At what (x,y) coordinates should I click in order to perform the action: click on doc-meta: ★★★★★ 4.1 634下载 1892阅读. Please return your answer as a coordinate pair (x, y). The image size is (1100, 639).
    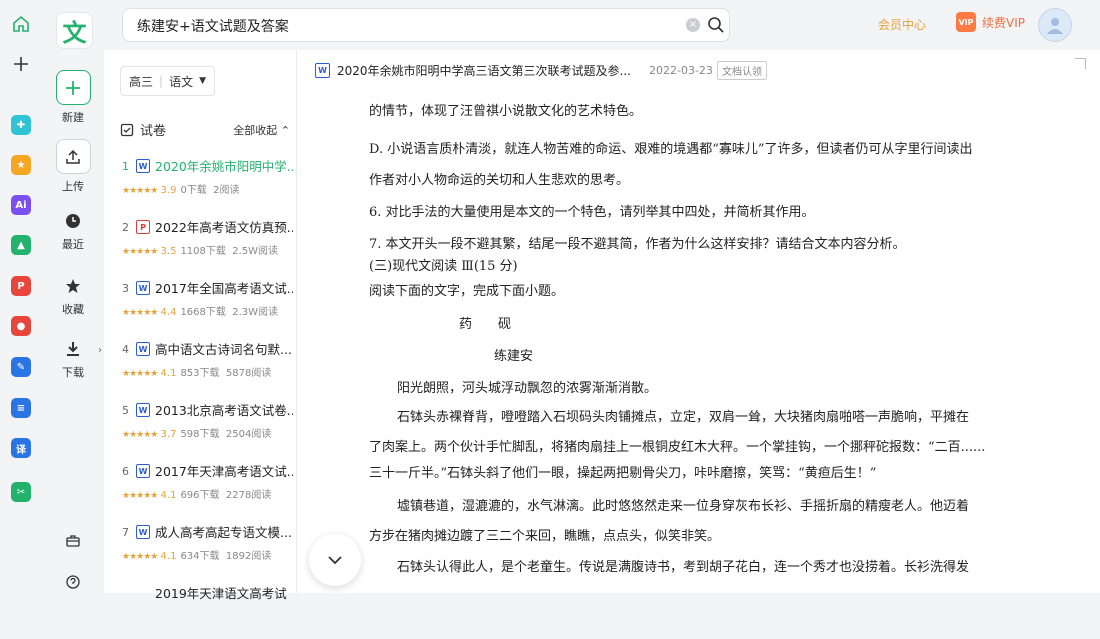
    Looking at the image, I should click on (196, 554).